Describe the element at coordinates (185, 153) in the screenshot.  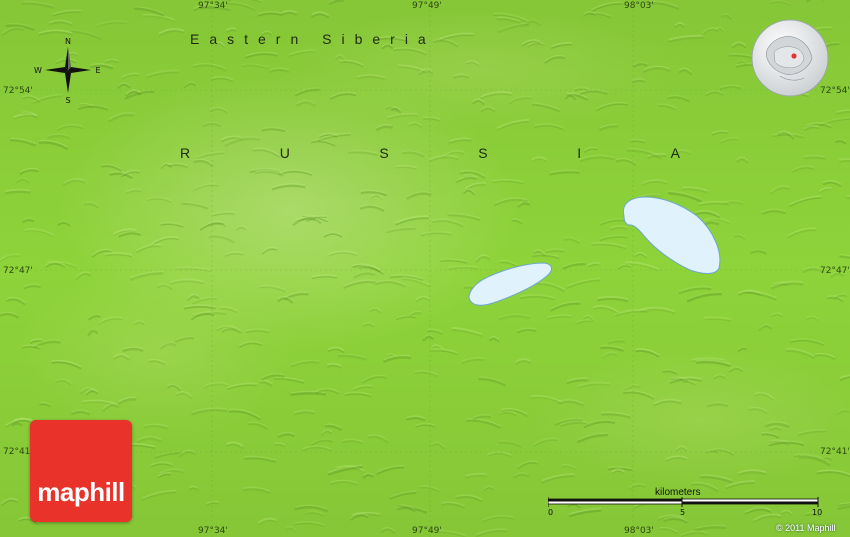
I see `country-letter: R` at that location.